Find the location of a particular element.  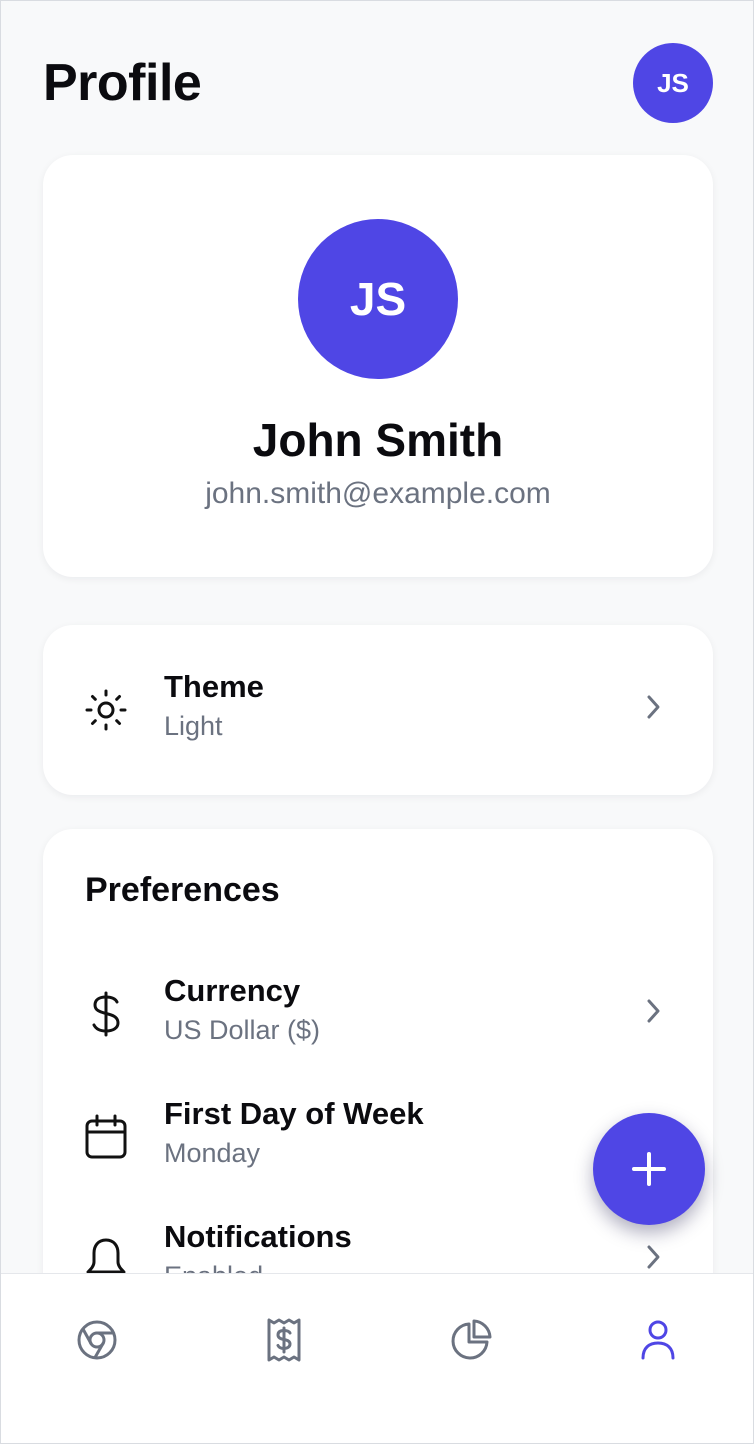

pie-chart-icon is located at coordinates (471, 1339).